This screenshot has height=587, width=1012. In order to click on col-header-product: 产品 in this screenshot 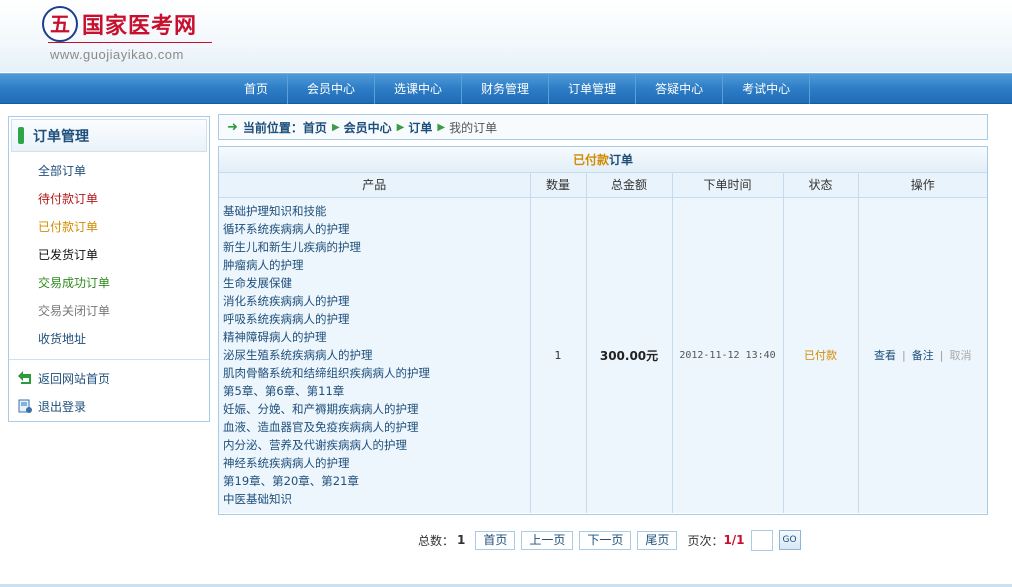, I will do `click(375, 185)`.